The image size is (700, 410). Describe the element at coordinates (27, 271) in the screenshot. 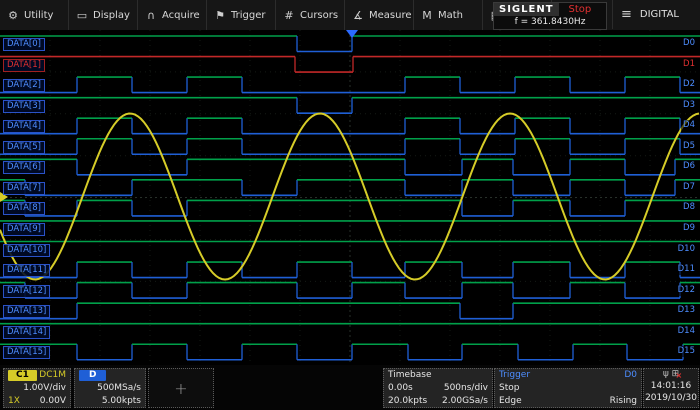

I see `digital-channel-label-d11: DATA[11]` at that location.